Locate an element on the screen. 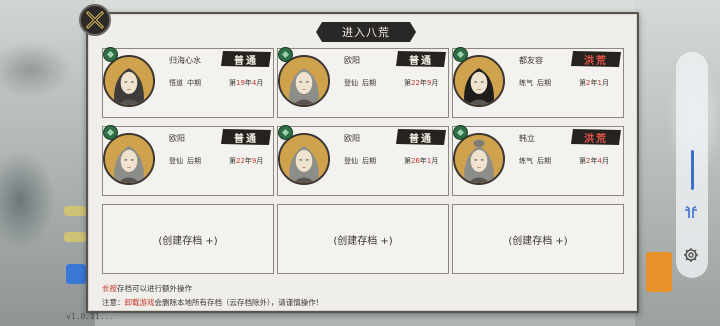 The height and width of the screenshot is (326, 720). volume-slider is located at coordinates (692, 170).